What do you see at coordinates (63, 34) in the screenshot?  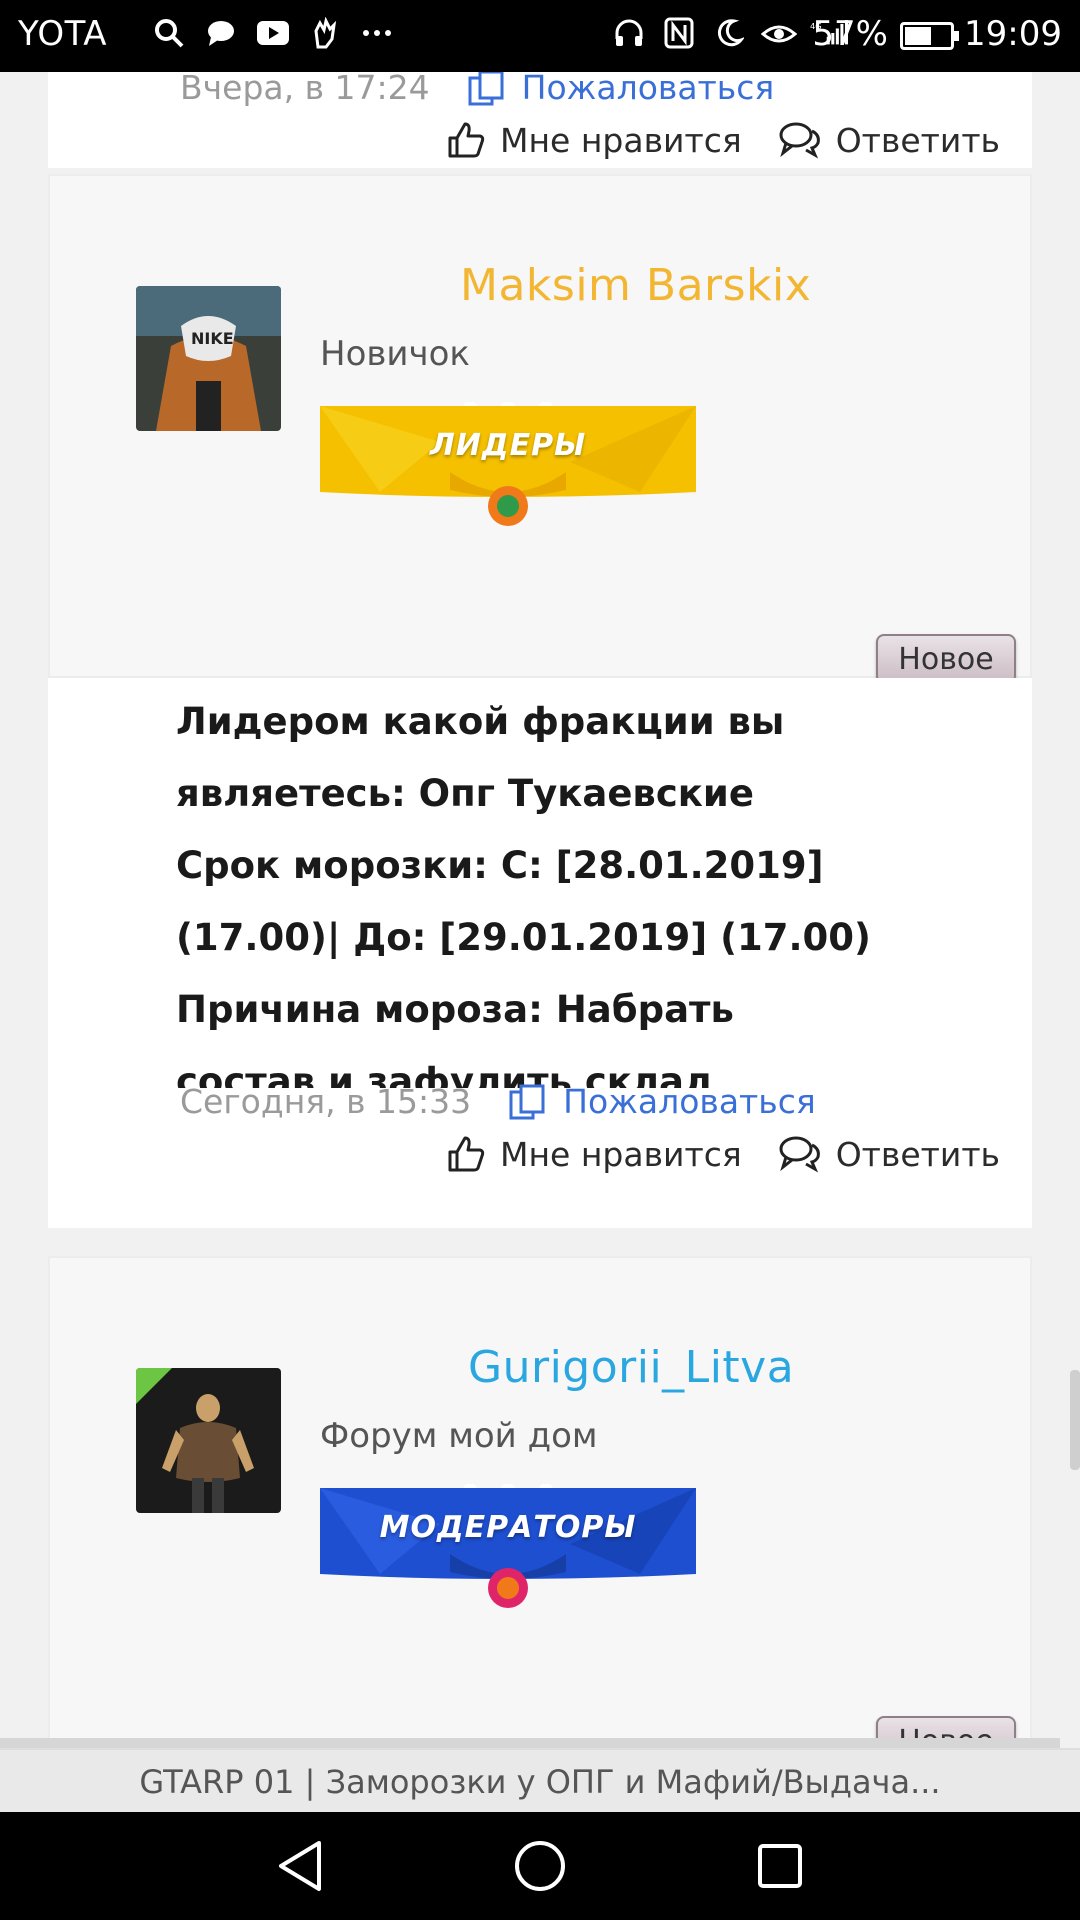 I see `carrier-label: YOTA` at bounding box center [63, 34].